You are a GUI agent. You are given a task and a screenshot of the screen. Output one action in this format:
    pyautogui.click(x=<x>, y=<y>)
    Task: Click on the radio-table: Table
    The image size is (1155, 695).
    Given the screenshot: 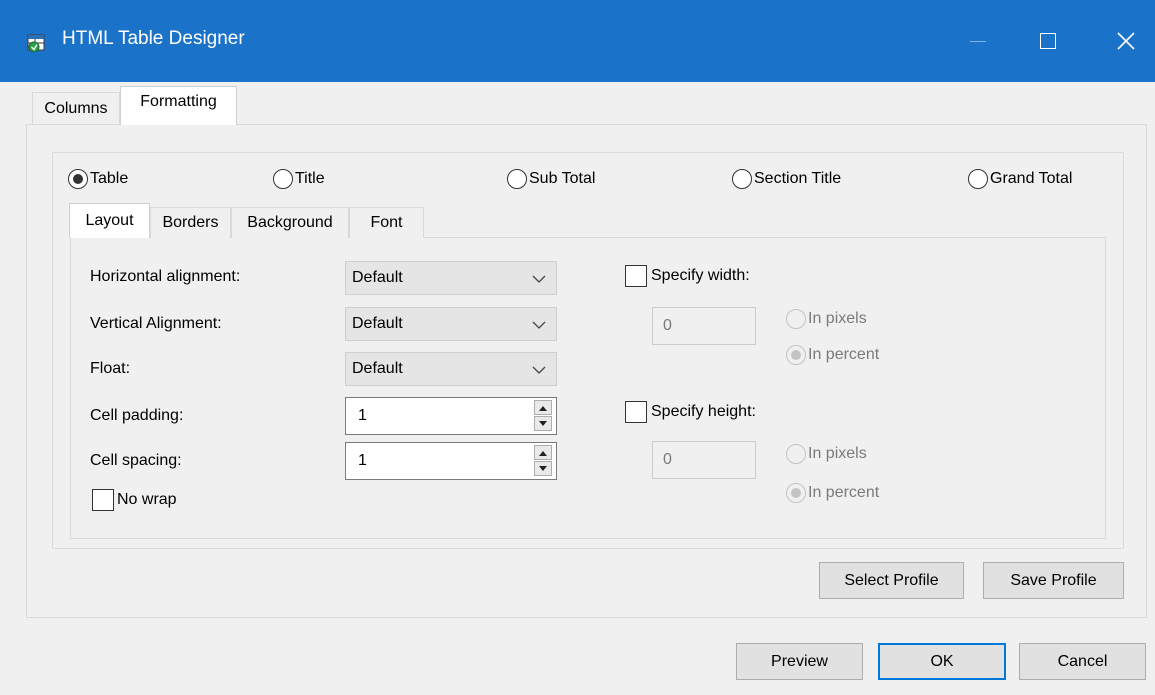 What is the action you would take?
    pyautogui.click(x=98, y=179)
    